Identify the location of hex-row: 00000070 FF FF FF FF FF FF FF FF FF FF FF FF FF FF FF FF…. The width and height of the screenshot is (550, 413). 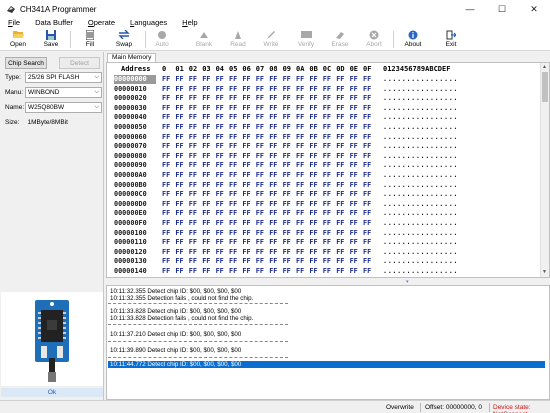
(324, 146).